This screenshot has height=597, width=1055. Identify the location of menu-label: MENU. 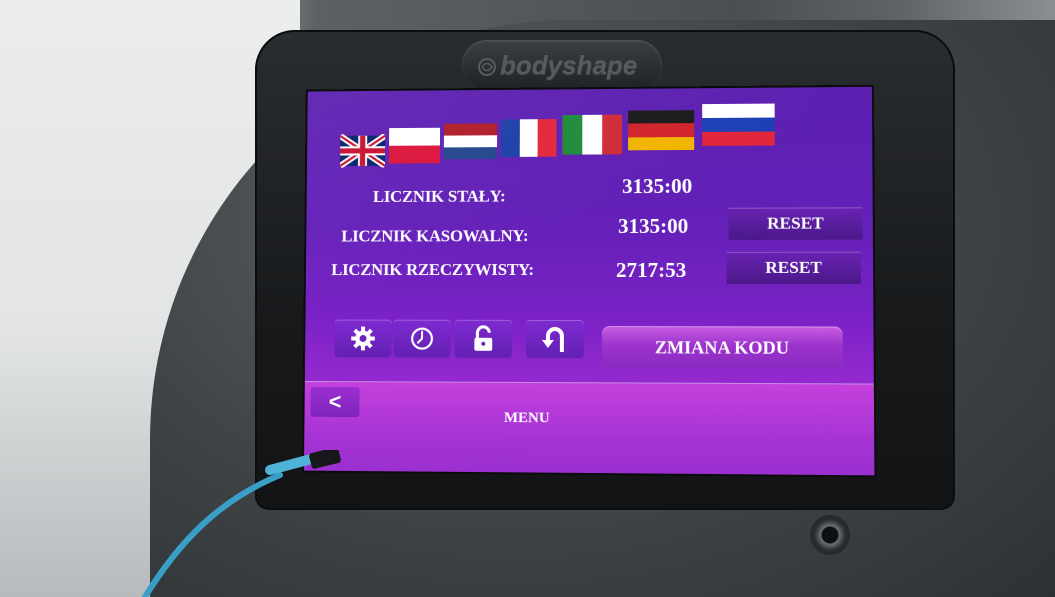
(526, 418).